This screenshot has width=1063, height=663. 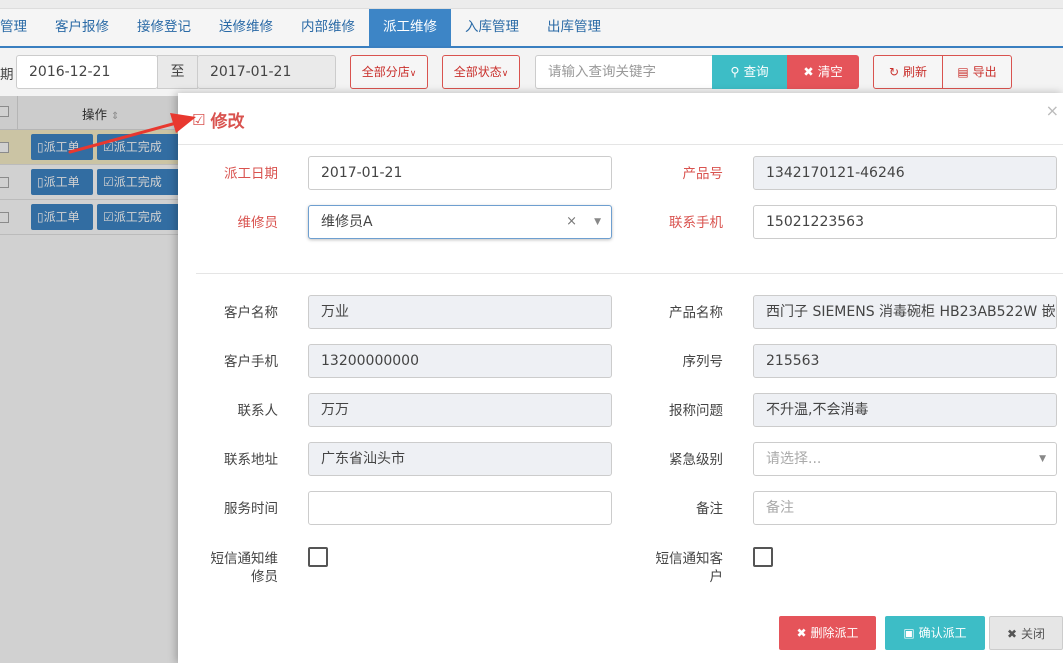 I want to click on urgency-label: 紧急级别, so click(x=696, y=460).